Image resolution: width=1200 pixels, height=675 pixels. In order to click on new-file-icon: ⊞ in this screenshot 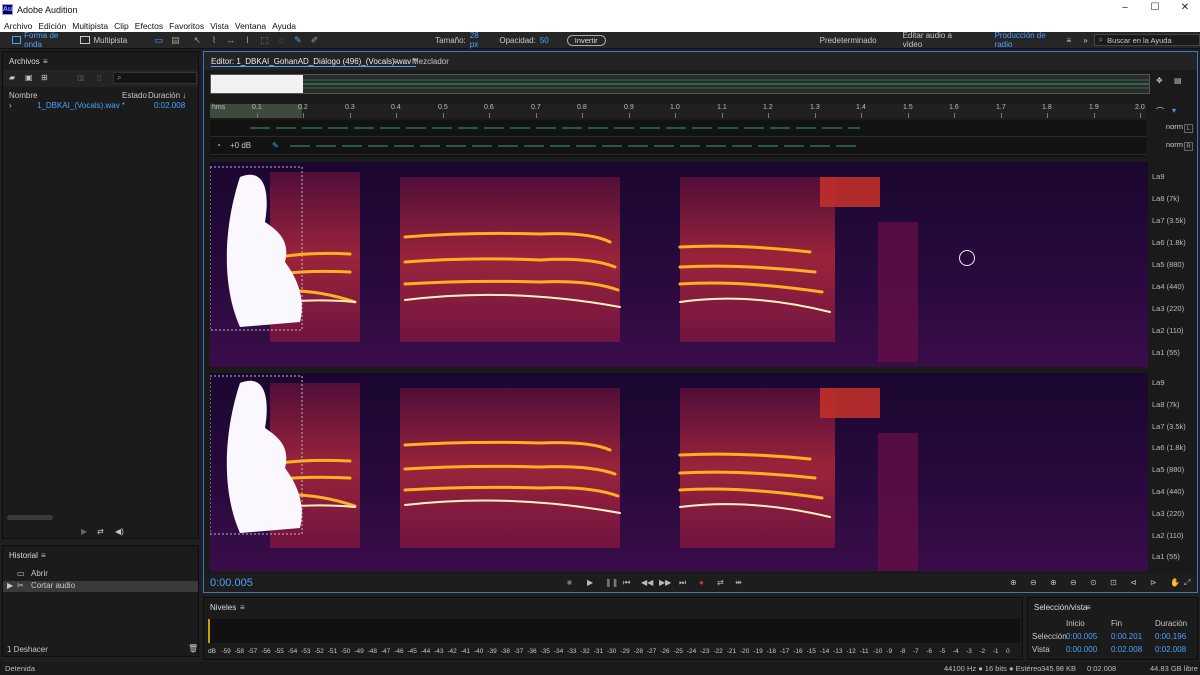, I will do `click(44, 77)`.